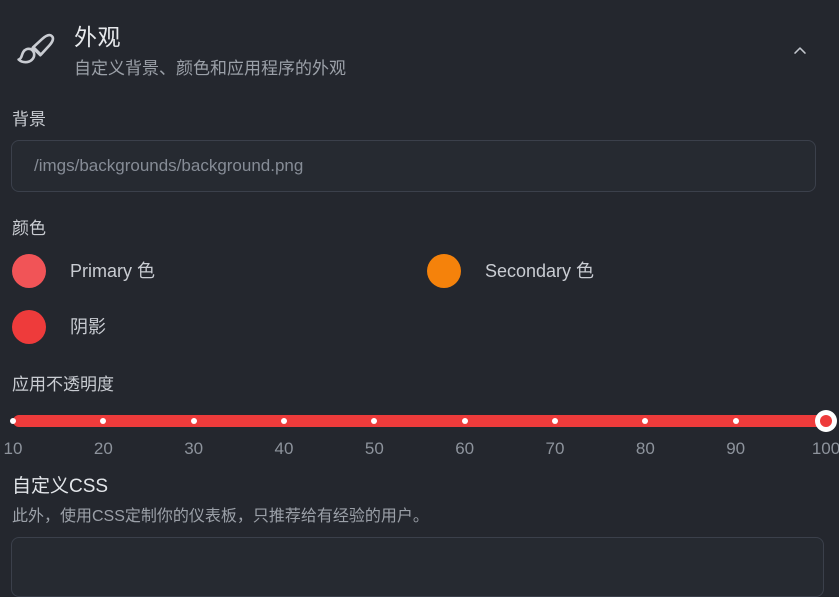  Describe the element at coordinates (284, 448) in the screenshot. I see `slider-tick-label-40: 40` at that location.